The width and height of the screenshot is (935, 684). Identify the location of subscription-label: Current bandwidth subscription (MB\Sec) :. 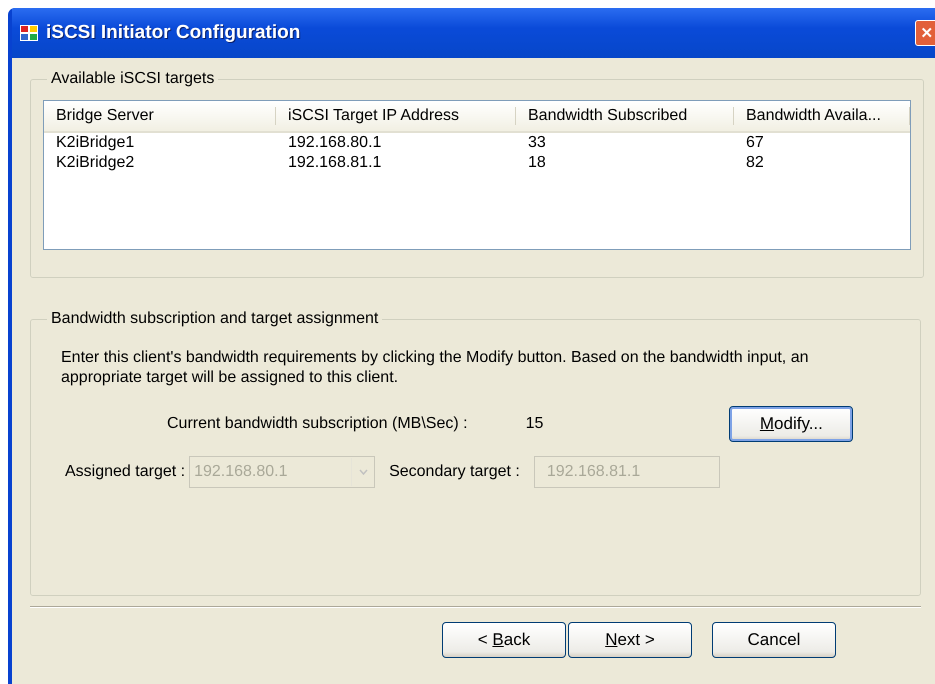
(317, 424).